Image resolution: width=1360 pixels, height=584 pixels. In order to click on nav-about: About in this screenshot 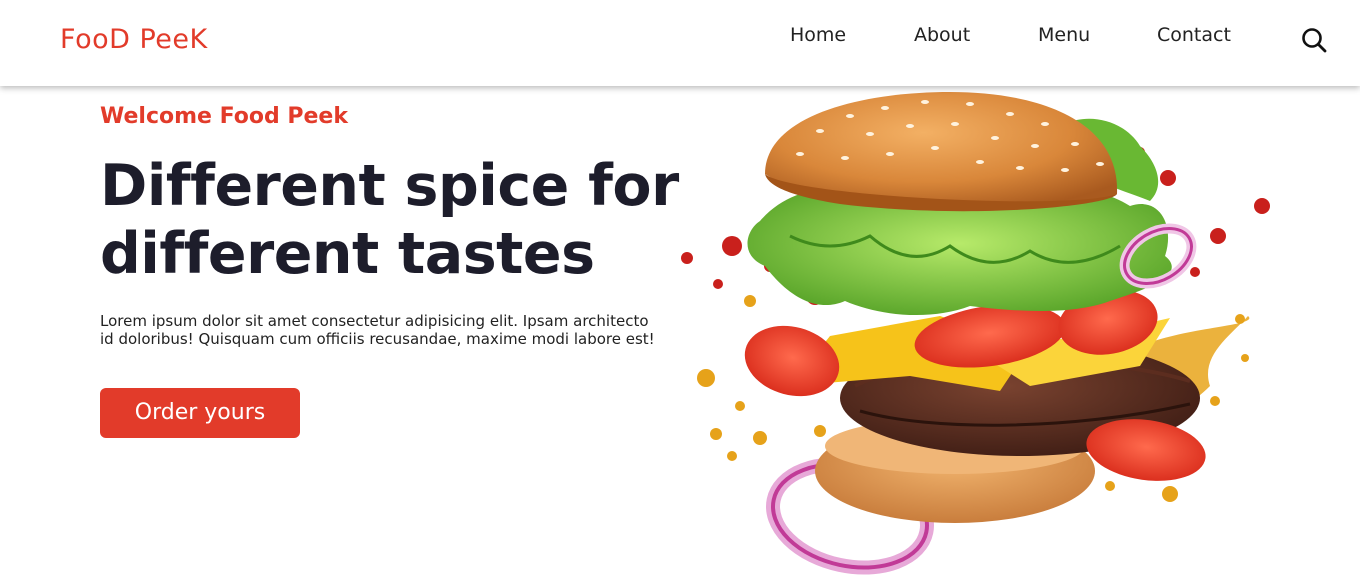, I will do `click(942, 35)`.